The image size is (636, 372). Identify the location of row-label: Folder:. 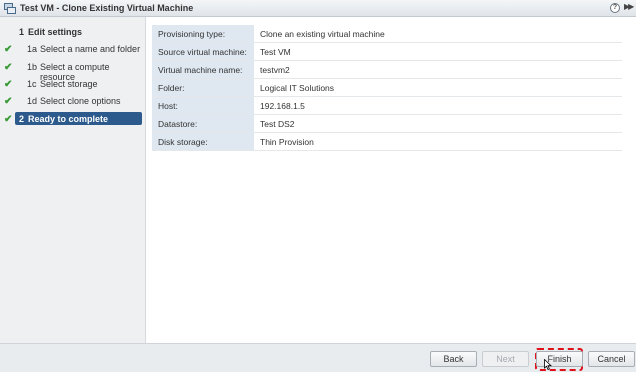
(203, 87).